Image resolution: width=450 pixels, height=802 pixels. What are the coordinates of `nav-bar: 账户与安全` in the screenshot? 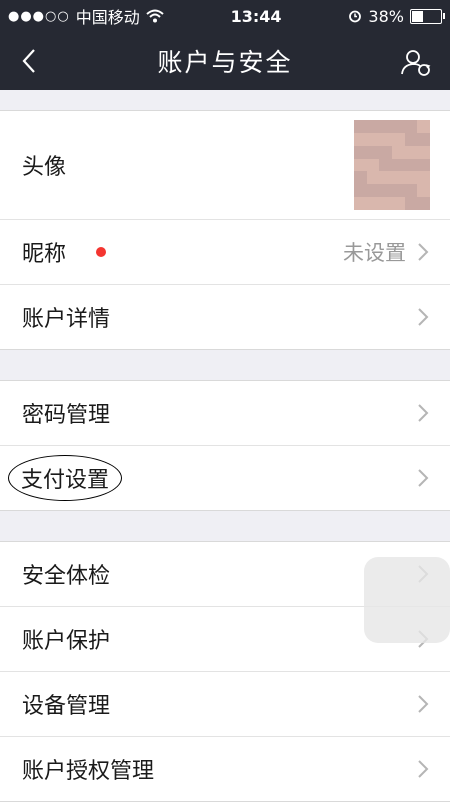 It's located at (225, 61).